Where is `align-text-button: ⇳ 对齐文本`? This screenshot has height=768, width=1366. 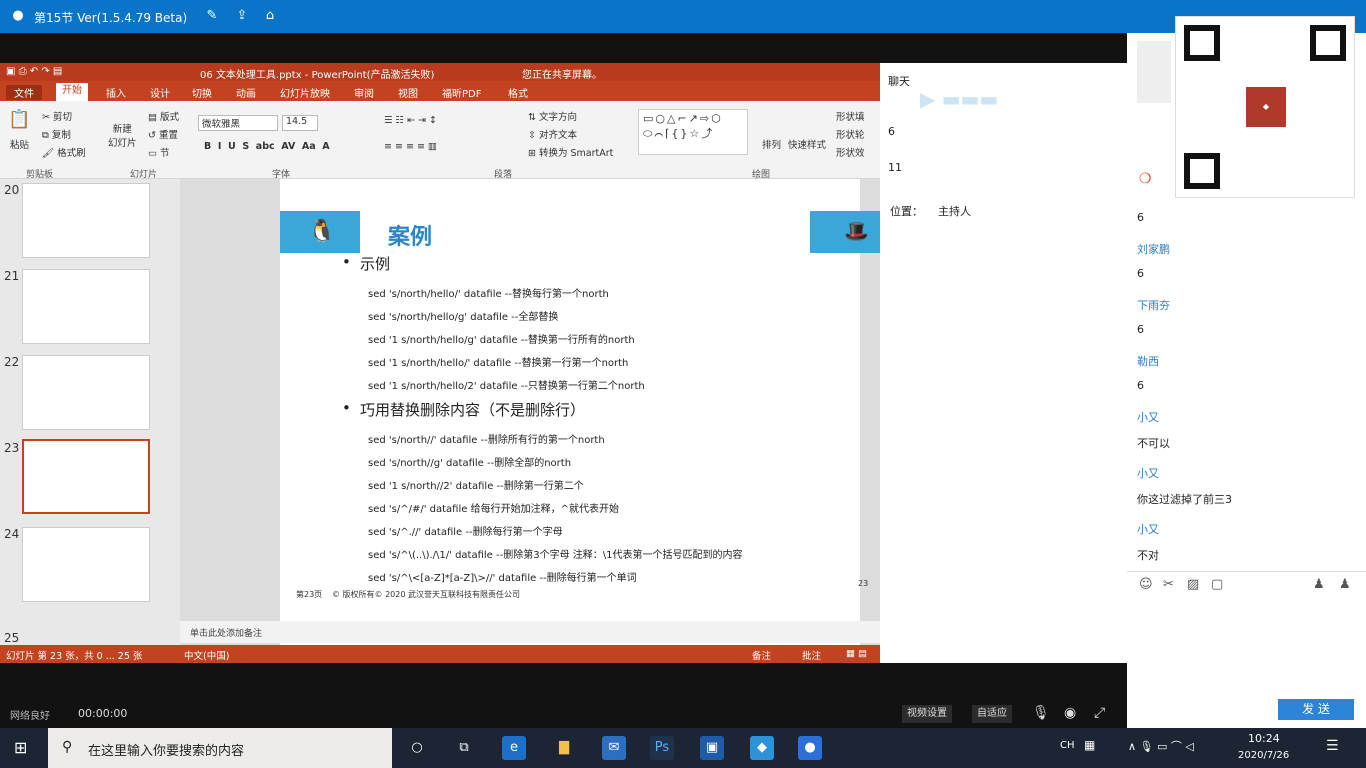
align-text-button: ⇳ 对齐文本 is located at coordinates (552, 134).